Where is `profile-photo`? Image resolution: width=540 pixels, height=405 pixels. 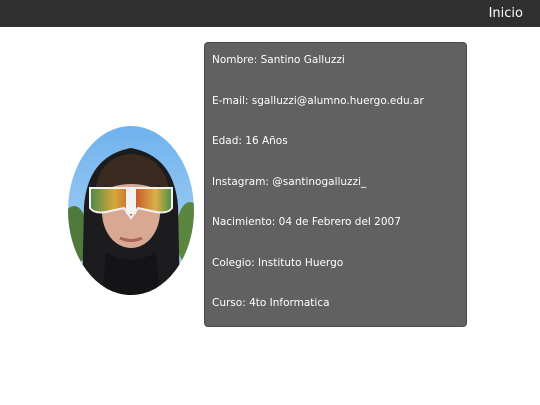
profile-photo is located at coordinates (131, 210).